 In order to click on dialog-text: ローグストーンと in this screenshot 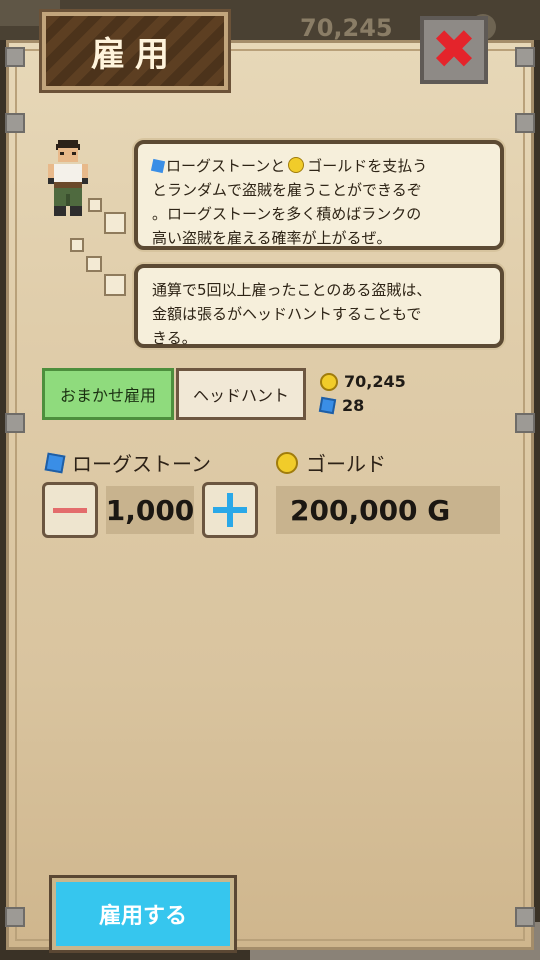, I will do `click(226, 166)`.